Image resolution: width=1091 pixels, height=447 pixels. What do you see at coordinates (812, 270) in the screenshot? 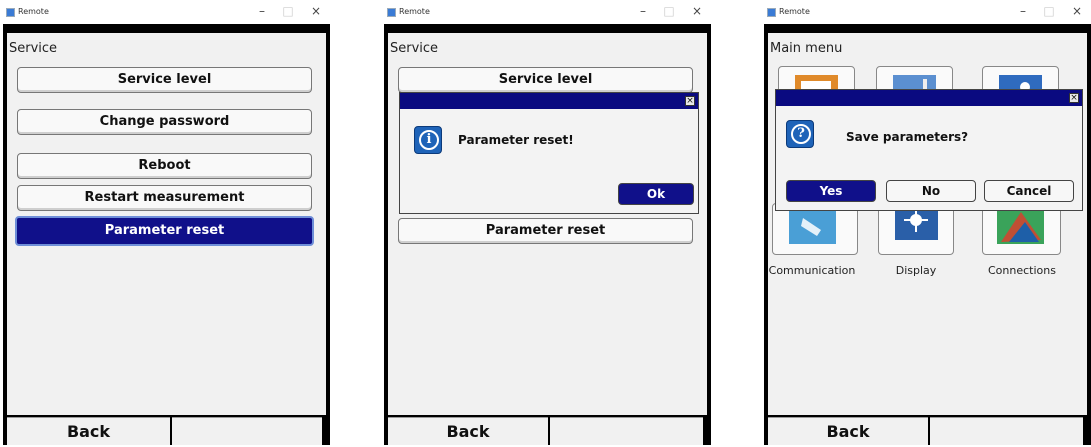
I see `communication-label: Communication` at bounding box center [812, 270].